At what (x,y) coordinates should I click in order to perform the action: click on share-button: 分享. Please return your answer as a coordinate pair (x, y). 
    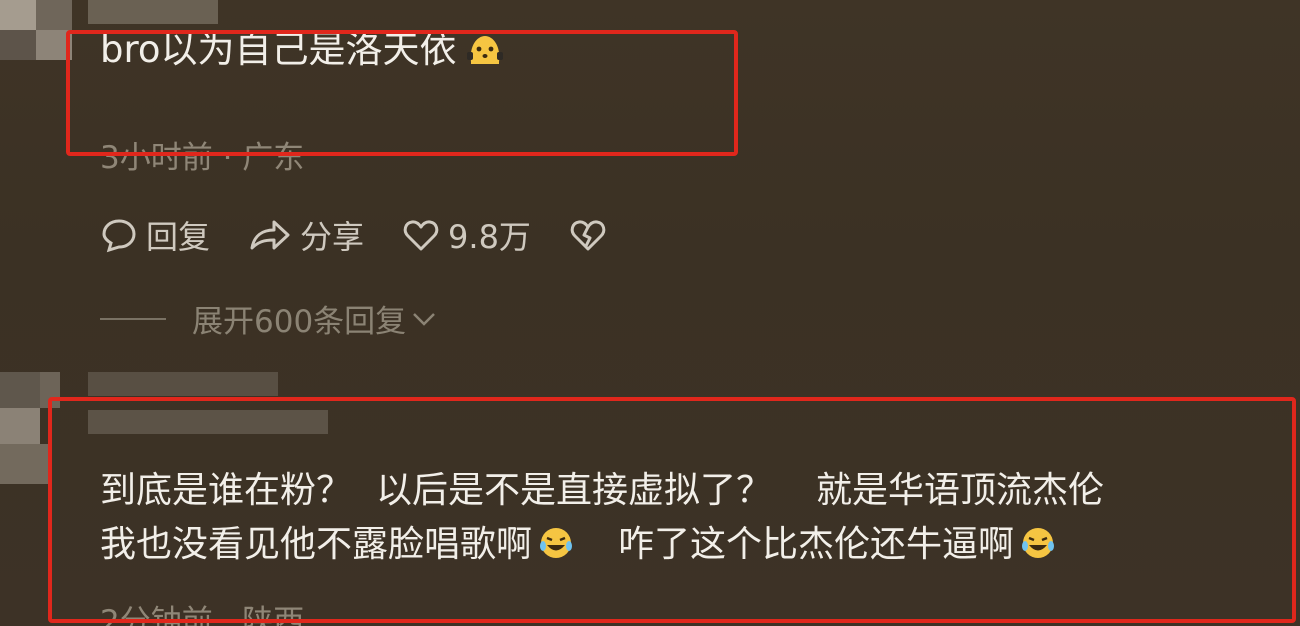
    Looking at the image, I should click on (306, 235).